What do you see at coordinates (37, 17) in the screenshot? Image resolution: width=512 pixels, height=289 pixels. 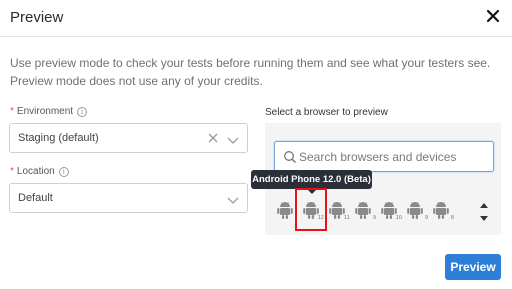 I see `dialog-title: Preview` at bounding box center [37, 17].